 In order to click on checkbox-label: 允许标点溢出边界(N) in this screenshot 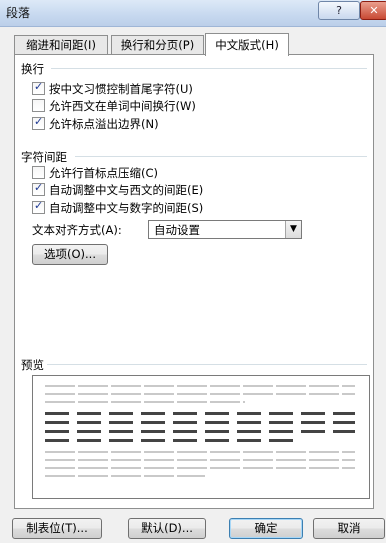, I will do `click(104, 124)`.